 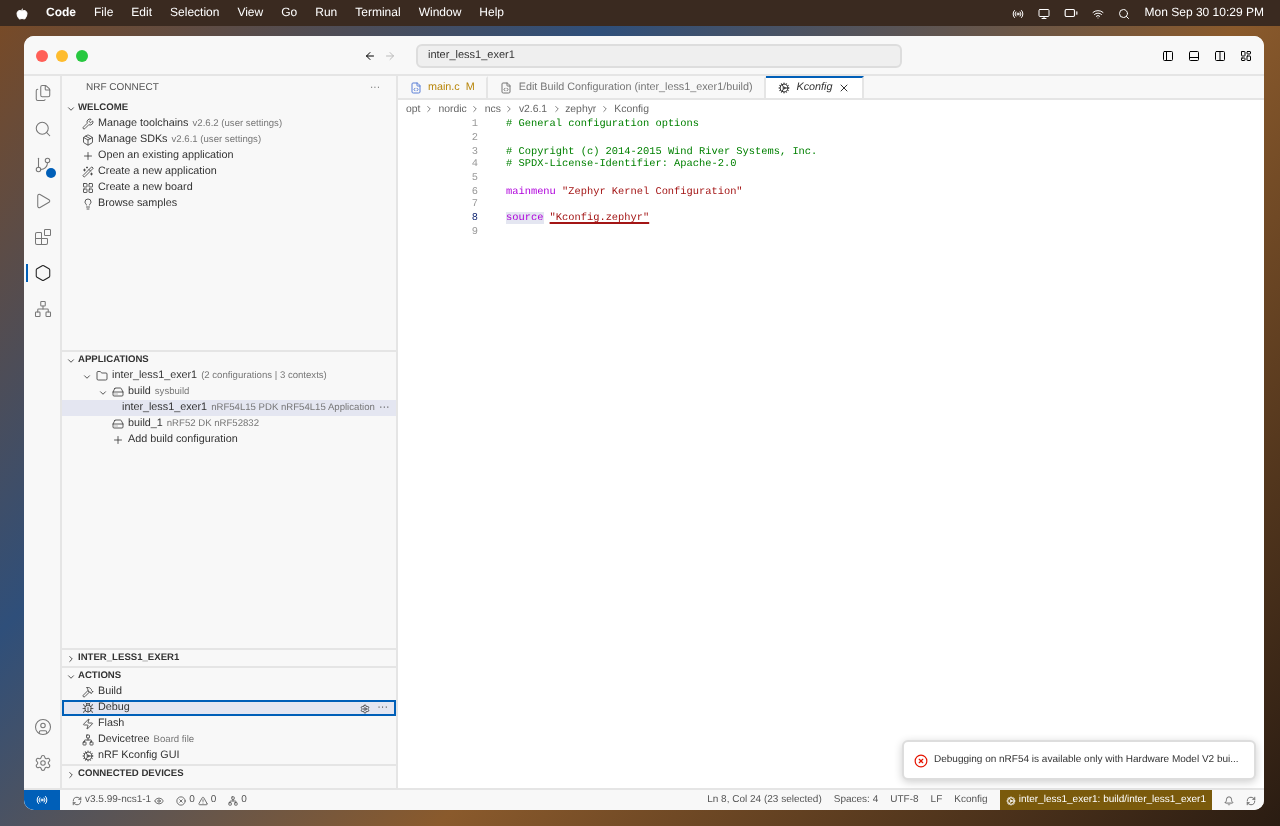 What do you see at coordinates (1098, 13) in the screenshot?
I see `wifi-icon` at bounding box center [1098, 13].